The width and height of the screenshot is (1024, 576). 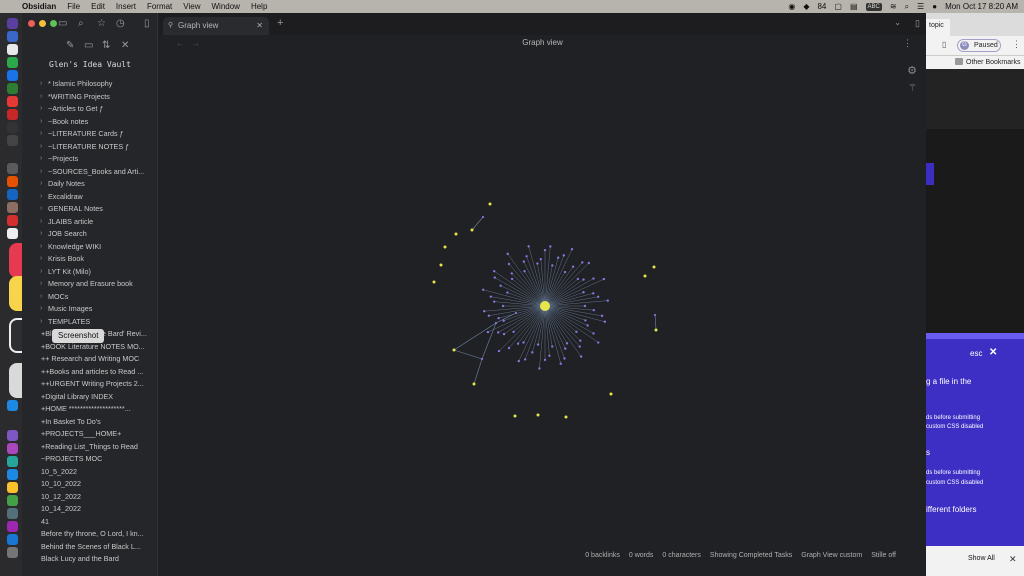 What do you see at coordinates (751, 556) in the screenshot?
I see `status-tasks: Showing Completed Tasks` at bounding box center [751, 556].